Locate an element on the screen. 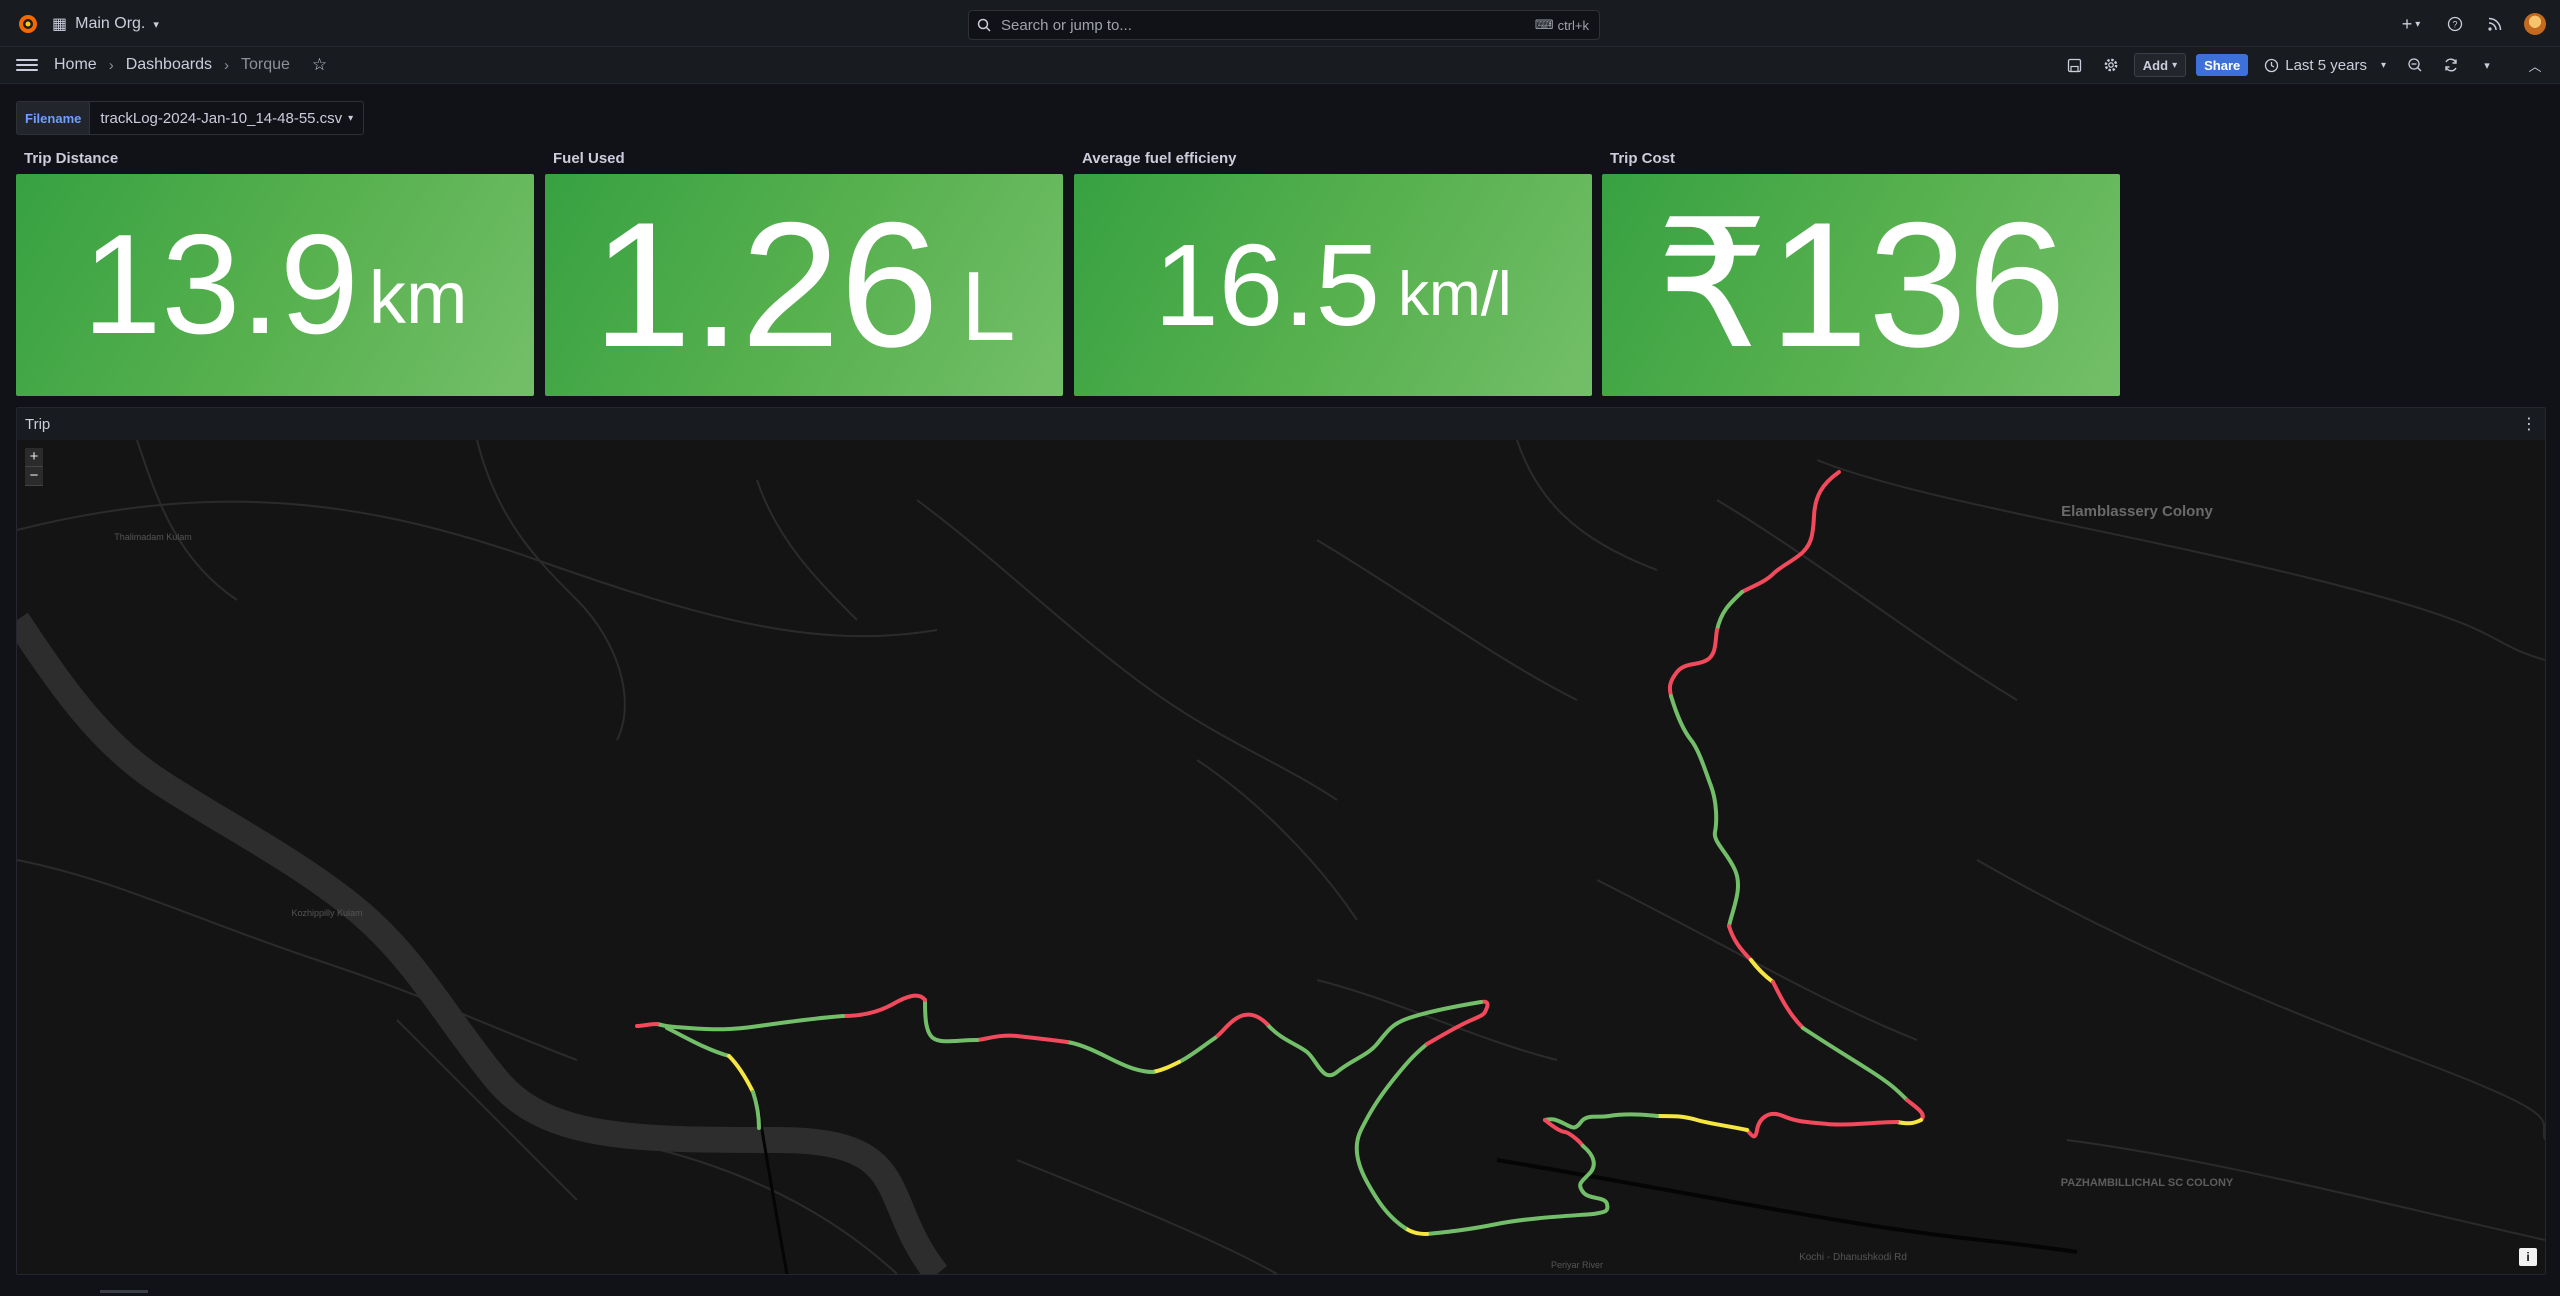 This screenshot has height=1296, width=2560. stat-value-box: 16.5 km/l is located at coordinates (1333, 285).